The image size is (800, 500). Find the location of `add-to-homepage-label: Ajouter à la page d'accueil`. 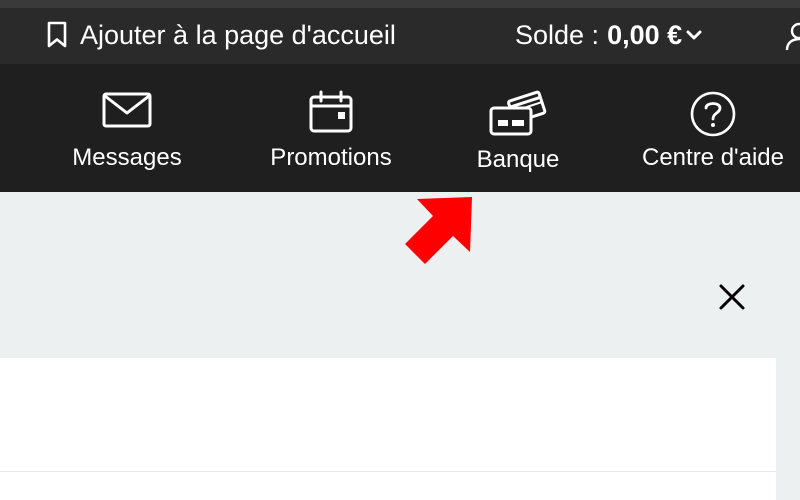

add-to-homepage-label: Ajouter à la page d'accueil is located at coordinates (238, 34).